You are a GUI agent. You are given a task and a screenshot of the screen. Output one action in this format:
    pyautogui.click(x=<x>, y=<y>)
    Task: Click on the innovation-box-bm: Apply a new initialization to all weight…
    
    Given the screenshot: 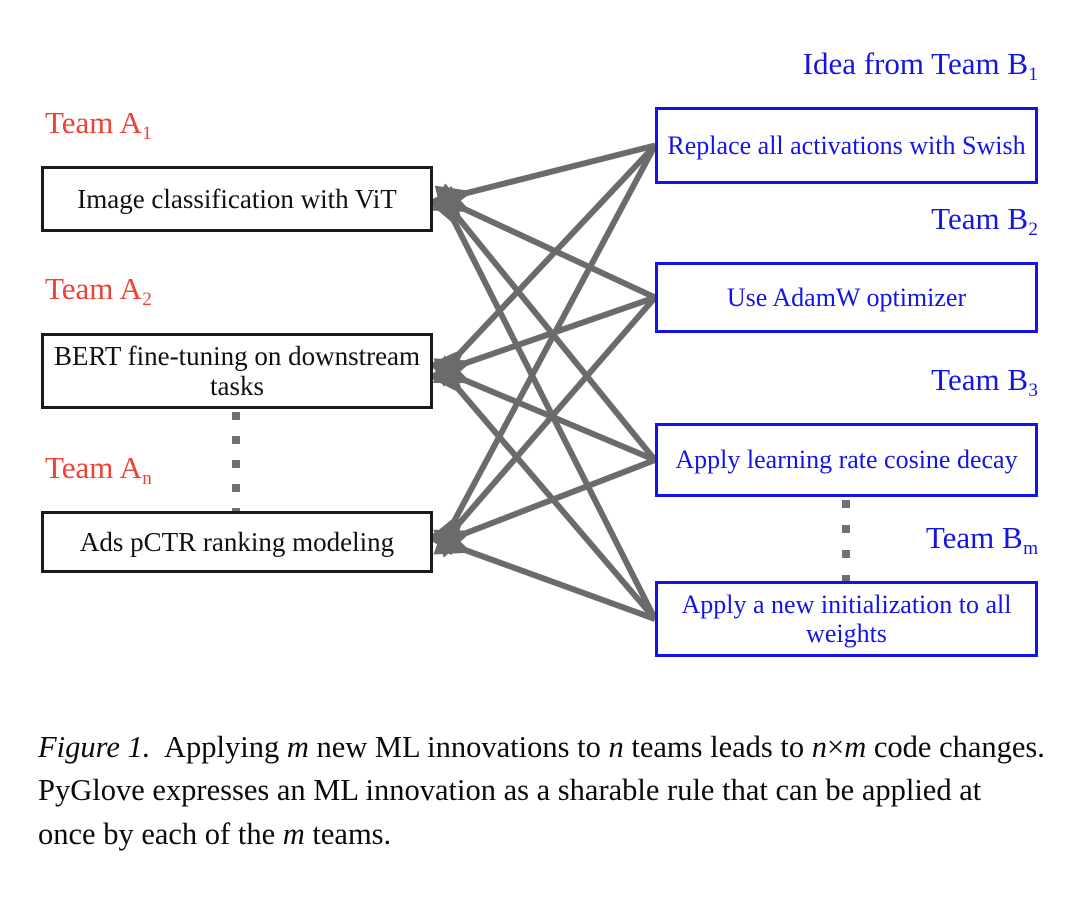 What is the action you would take?
    pyautogui.click(x=846, y=619)
    